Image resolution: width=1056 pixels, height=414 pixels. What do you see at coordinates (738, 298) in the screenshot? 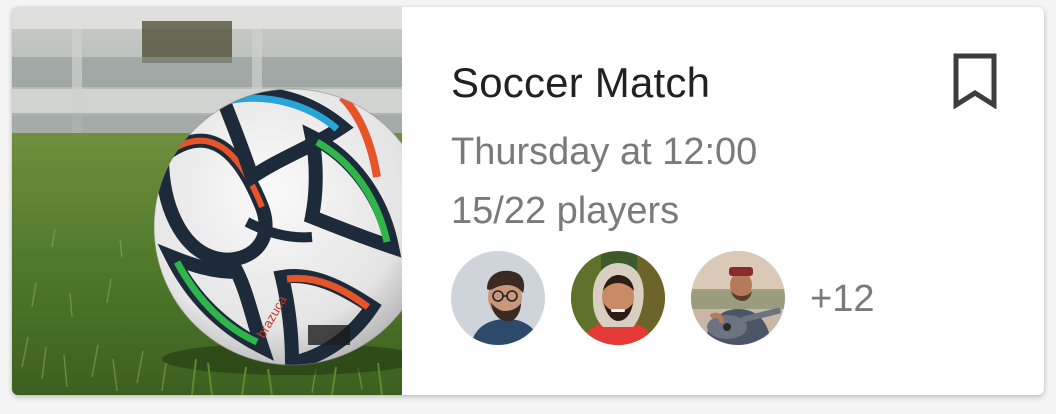
I see `person-guitar-avatar` at bounding box center [738, 298].